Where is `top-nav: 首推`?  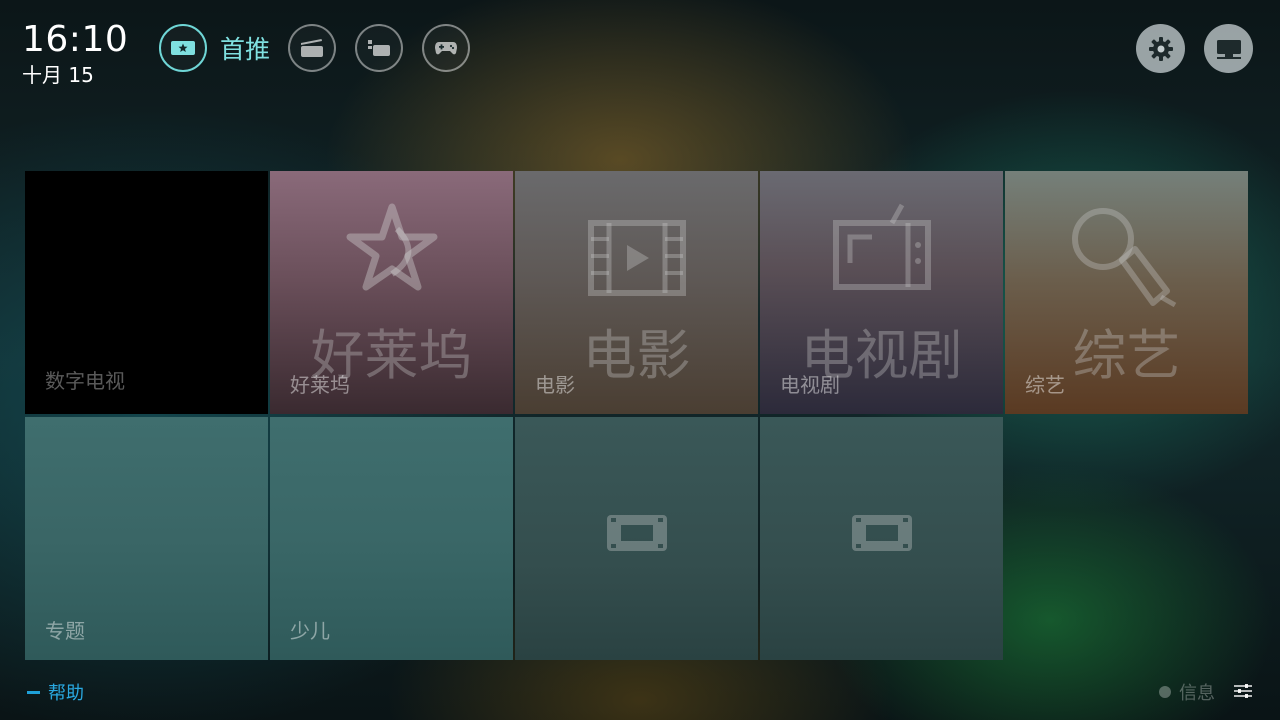 top-nav: 首推 is located at coordinates (315, 48).